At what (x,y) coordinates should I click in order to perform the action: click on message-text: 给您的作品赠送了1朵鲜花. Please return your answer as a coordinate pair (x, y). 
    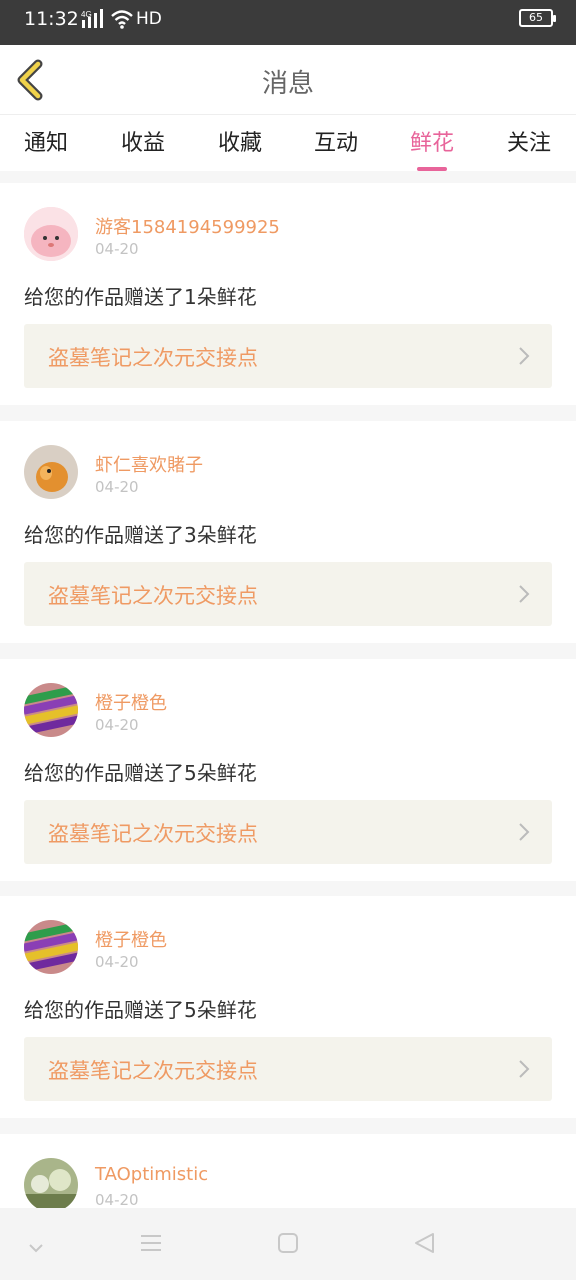
    Looking at the image, I should click on (140, 297).